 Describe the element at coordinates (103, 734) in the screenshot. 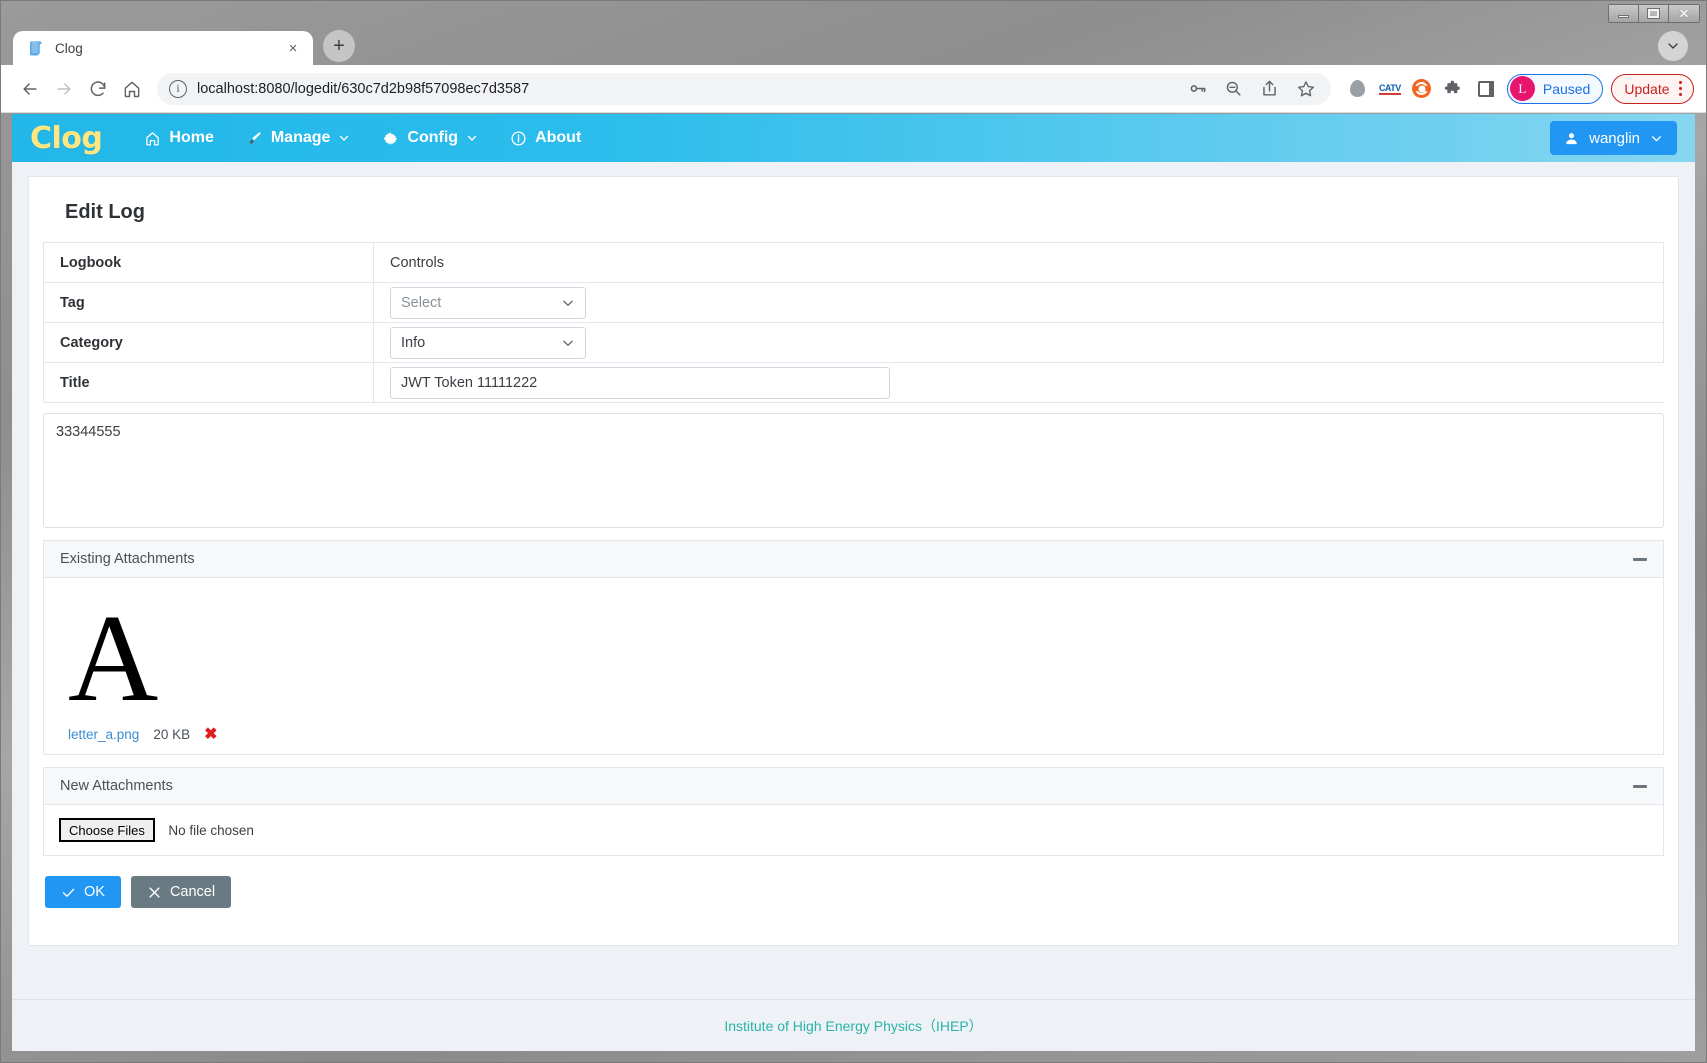

I see `attachment-filename-link: letter_a.png` at that location.